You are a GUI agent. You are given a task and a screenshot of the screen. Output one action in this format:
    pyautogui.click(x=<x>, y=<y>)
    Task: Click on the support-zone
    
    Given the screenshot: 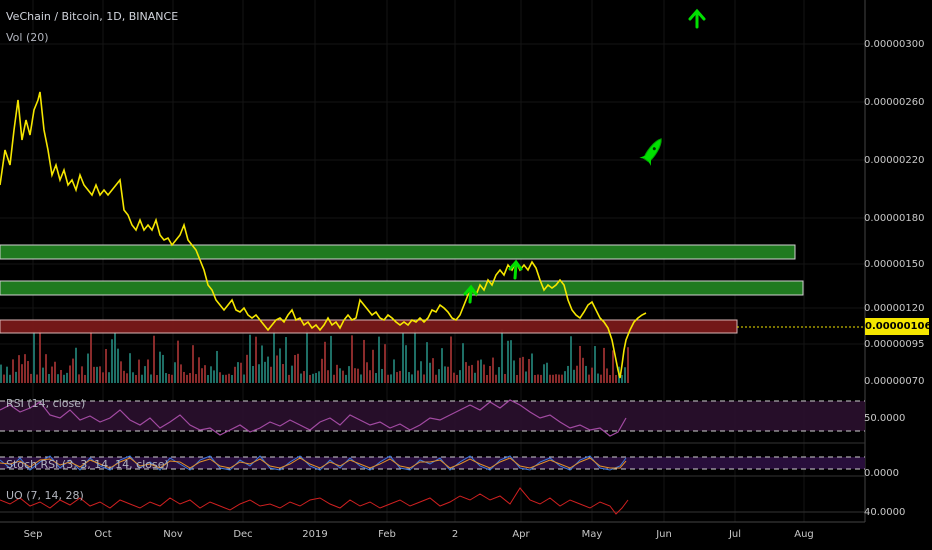 What is the action you would take?
    pyautogui.click(x=369, y=326)
    